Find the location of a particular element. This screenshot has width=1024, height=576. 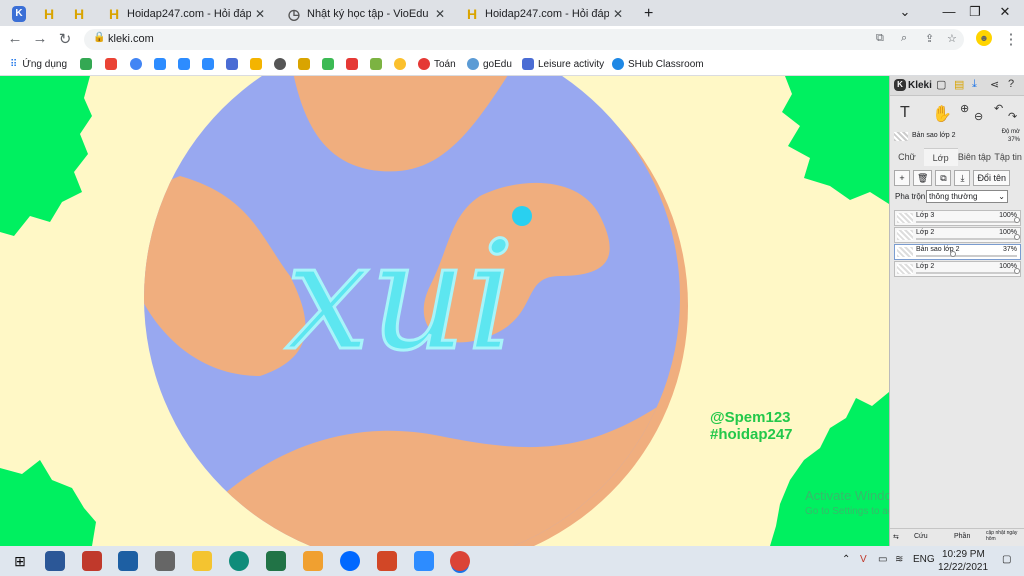

tab-pinned-2: H is located at coordinates (81, 14).